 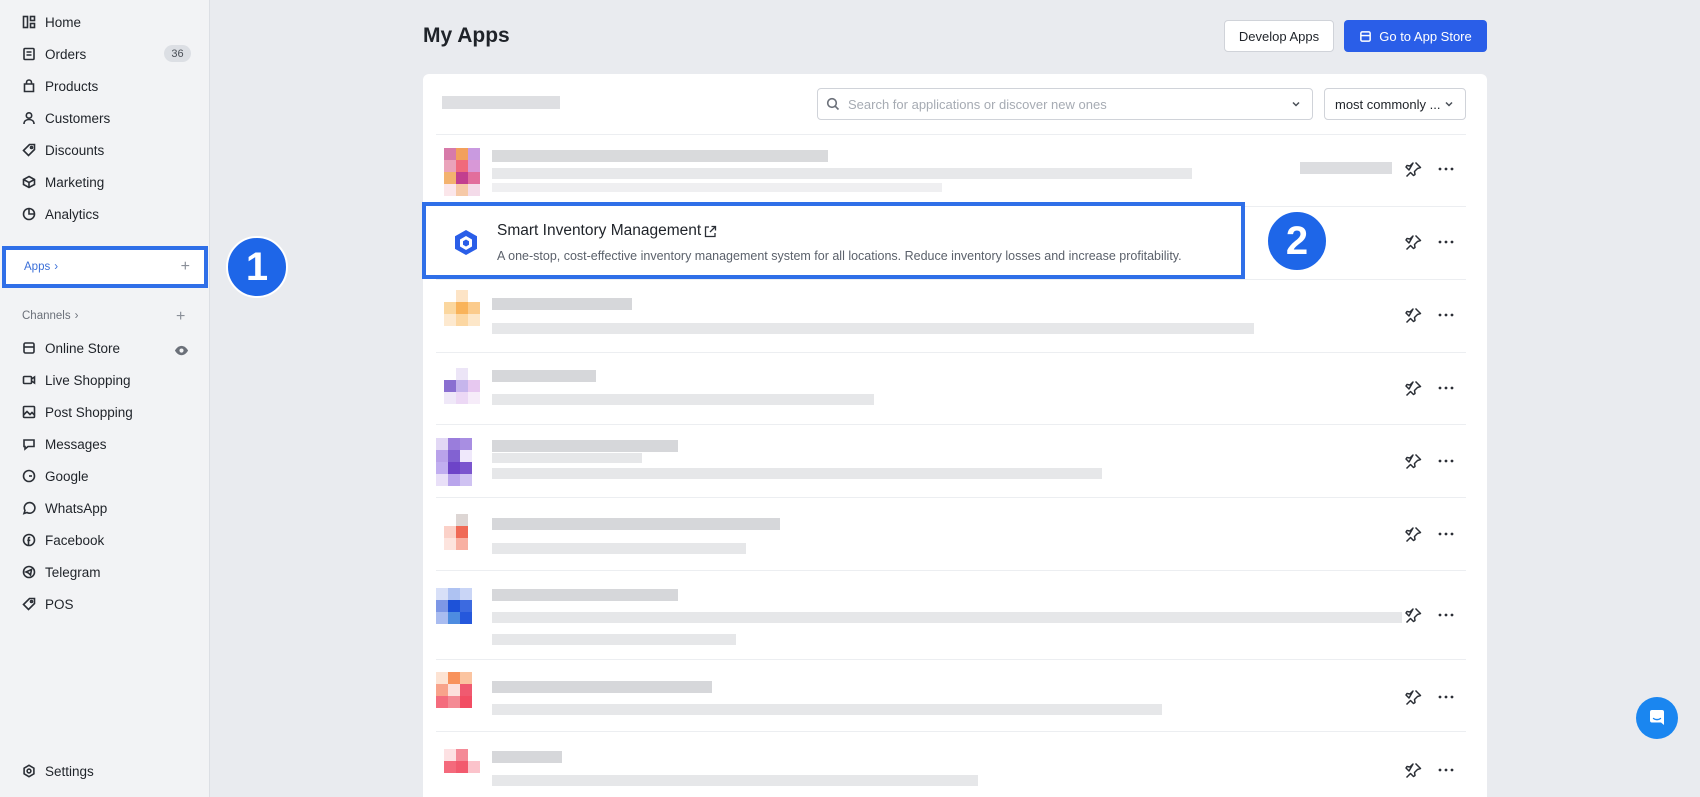 I want to click on chat-icon, so click(x=29, y=444).